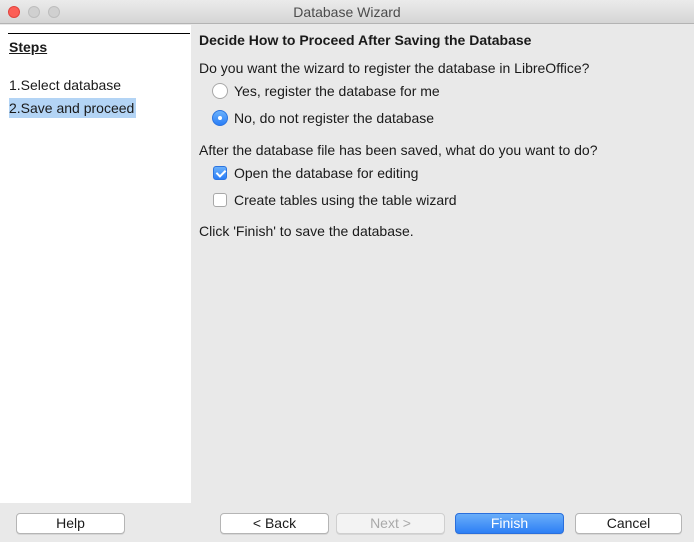  Describe the element at coordinates (345, 200) in the screenshot. I see `create-tables-label: Create tables using the table wizard` at that location.